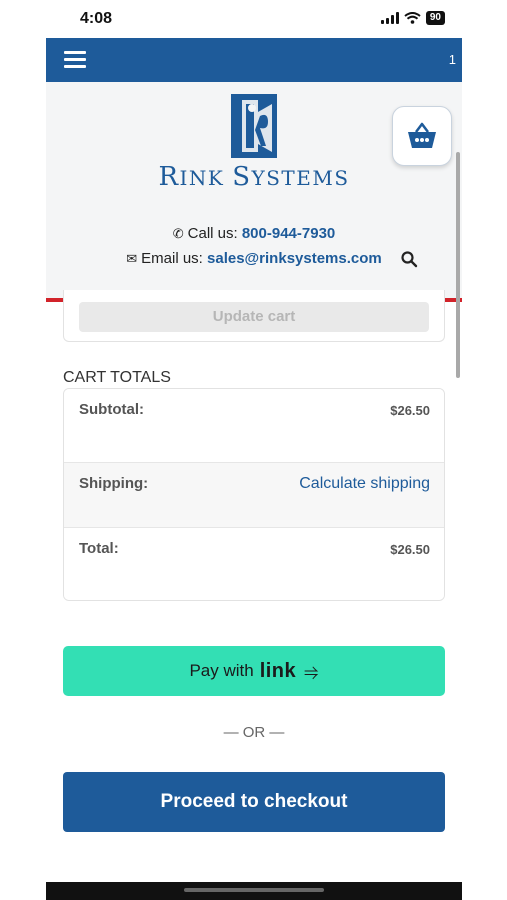  What do you see at coordinates (458, 265) in the screenshot?
I see `scrollbar` at bounding box center [458, 265].